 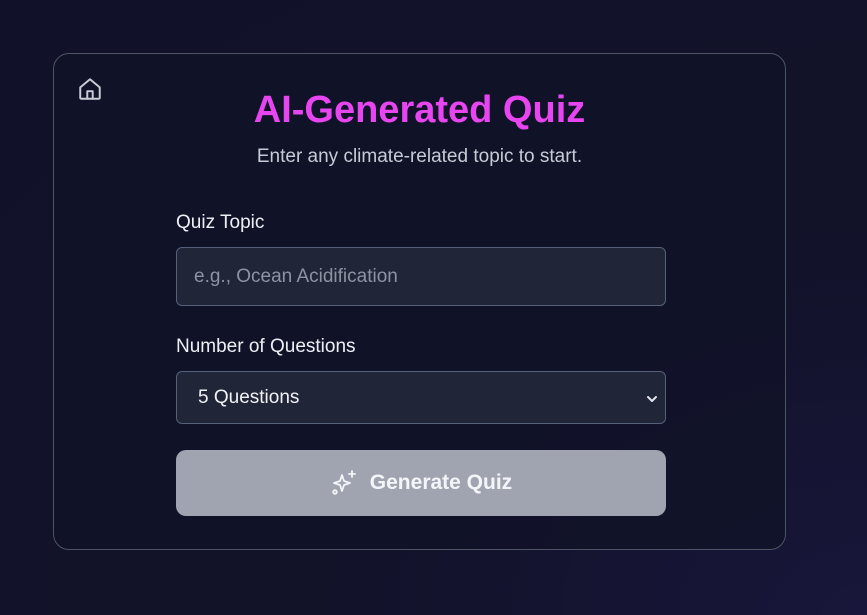 What do you see at coordinates (421, 276) in the screenshot?
I see `quiz-topic-input` at bounding box center [421, 276].